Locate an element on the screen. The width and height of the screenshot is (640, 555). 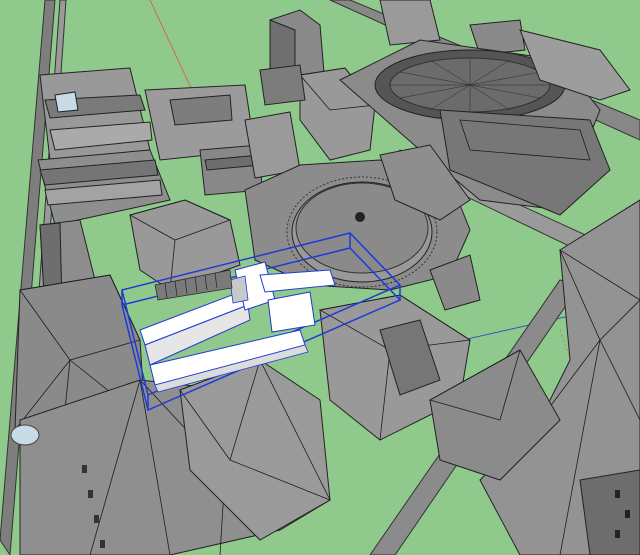
water-patch is located at coordinates (25, 435).